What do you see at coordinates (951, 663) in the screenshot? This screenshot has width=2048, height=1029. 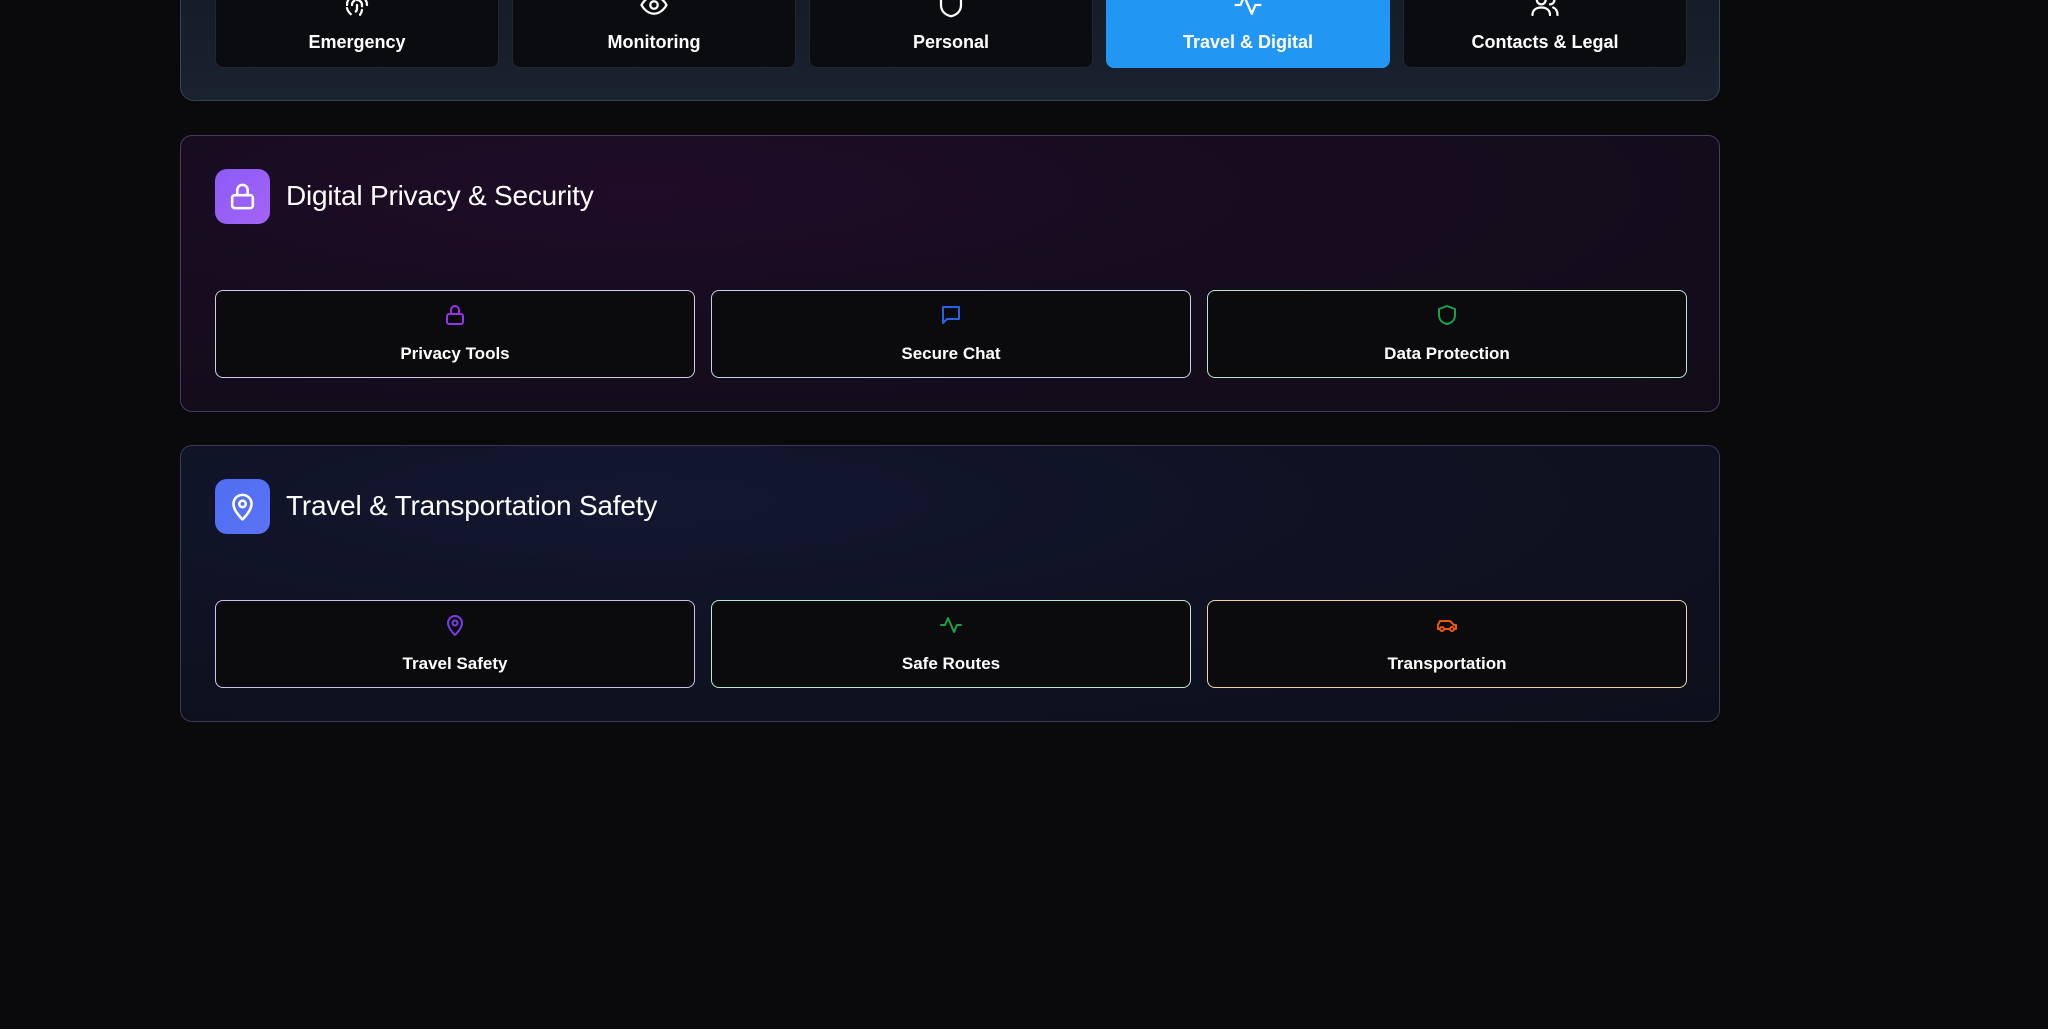 I see `tool-label: Safe Routes` at bounding box center [951, 663].